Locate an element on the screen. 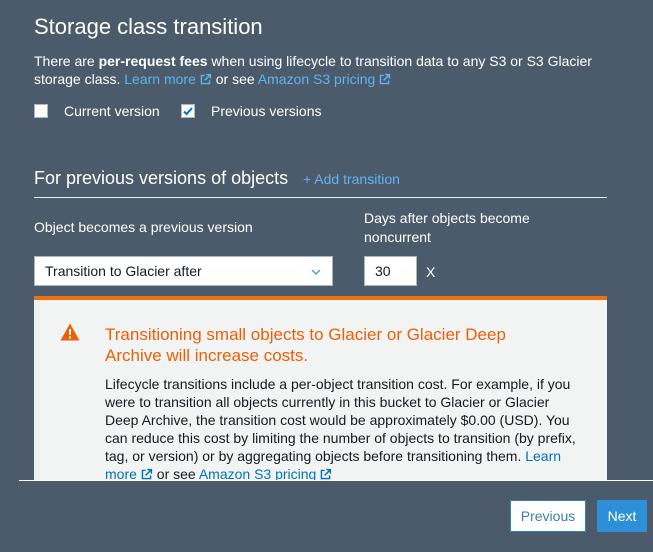 The image size is (653, 552). days-label: Days after objects become noncurrent is located at coordinates (447, 227).